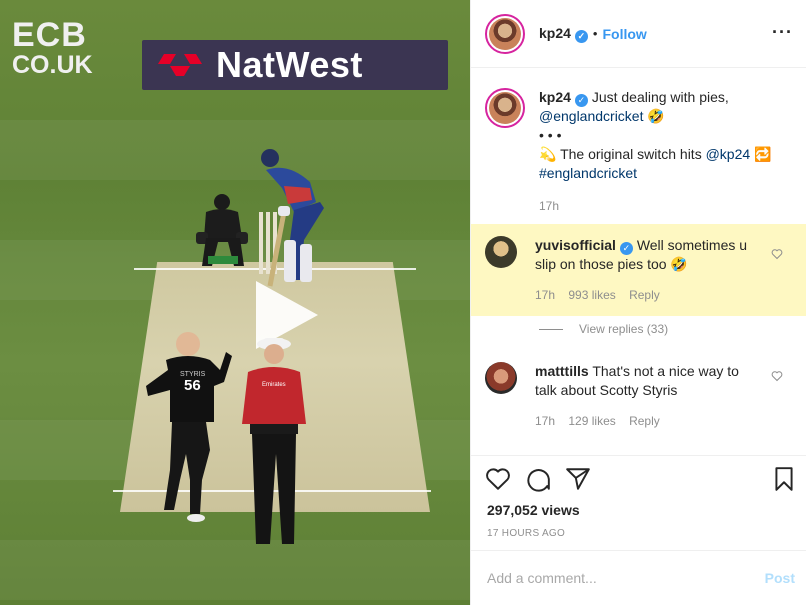  Describe the element at coordinates (555, 97) in the screenshot. I see `caption-username: kp24` at that location.